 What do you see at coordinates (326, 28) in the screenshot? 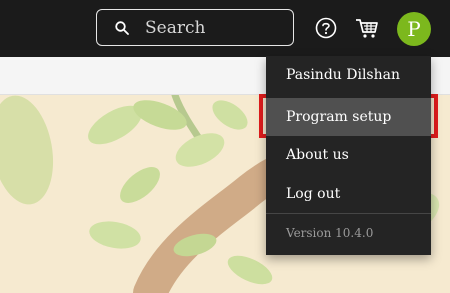
I see `help-icon` at bounding box center [326, 28].